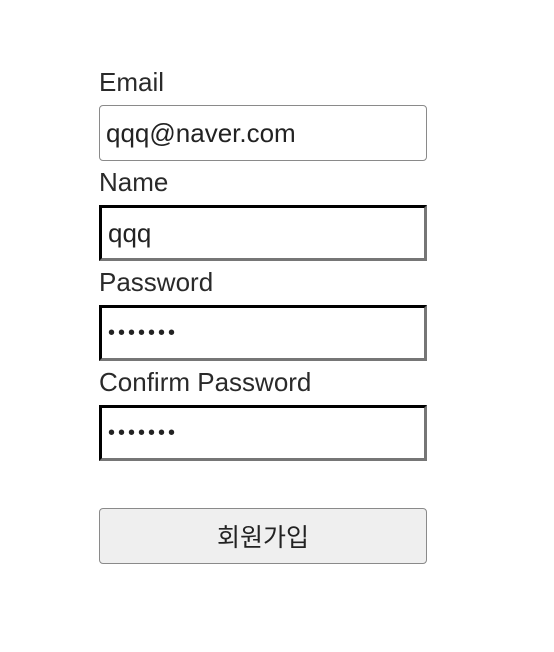  Describe the element at coordinates (263, 433) in the screenshot. I see `confirm-password-field` at that location.